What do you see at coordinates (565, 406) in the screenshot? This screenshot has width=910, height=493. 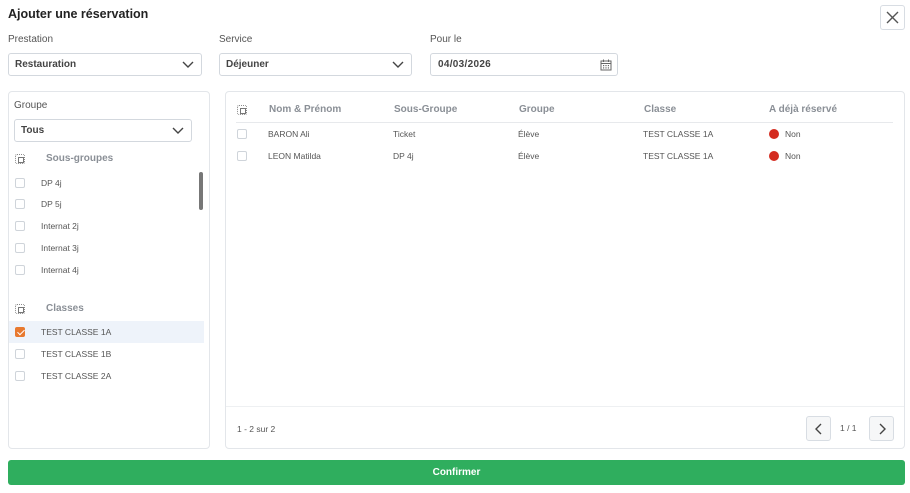 I see `footer-divider` at bounding box center [565, 406].